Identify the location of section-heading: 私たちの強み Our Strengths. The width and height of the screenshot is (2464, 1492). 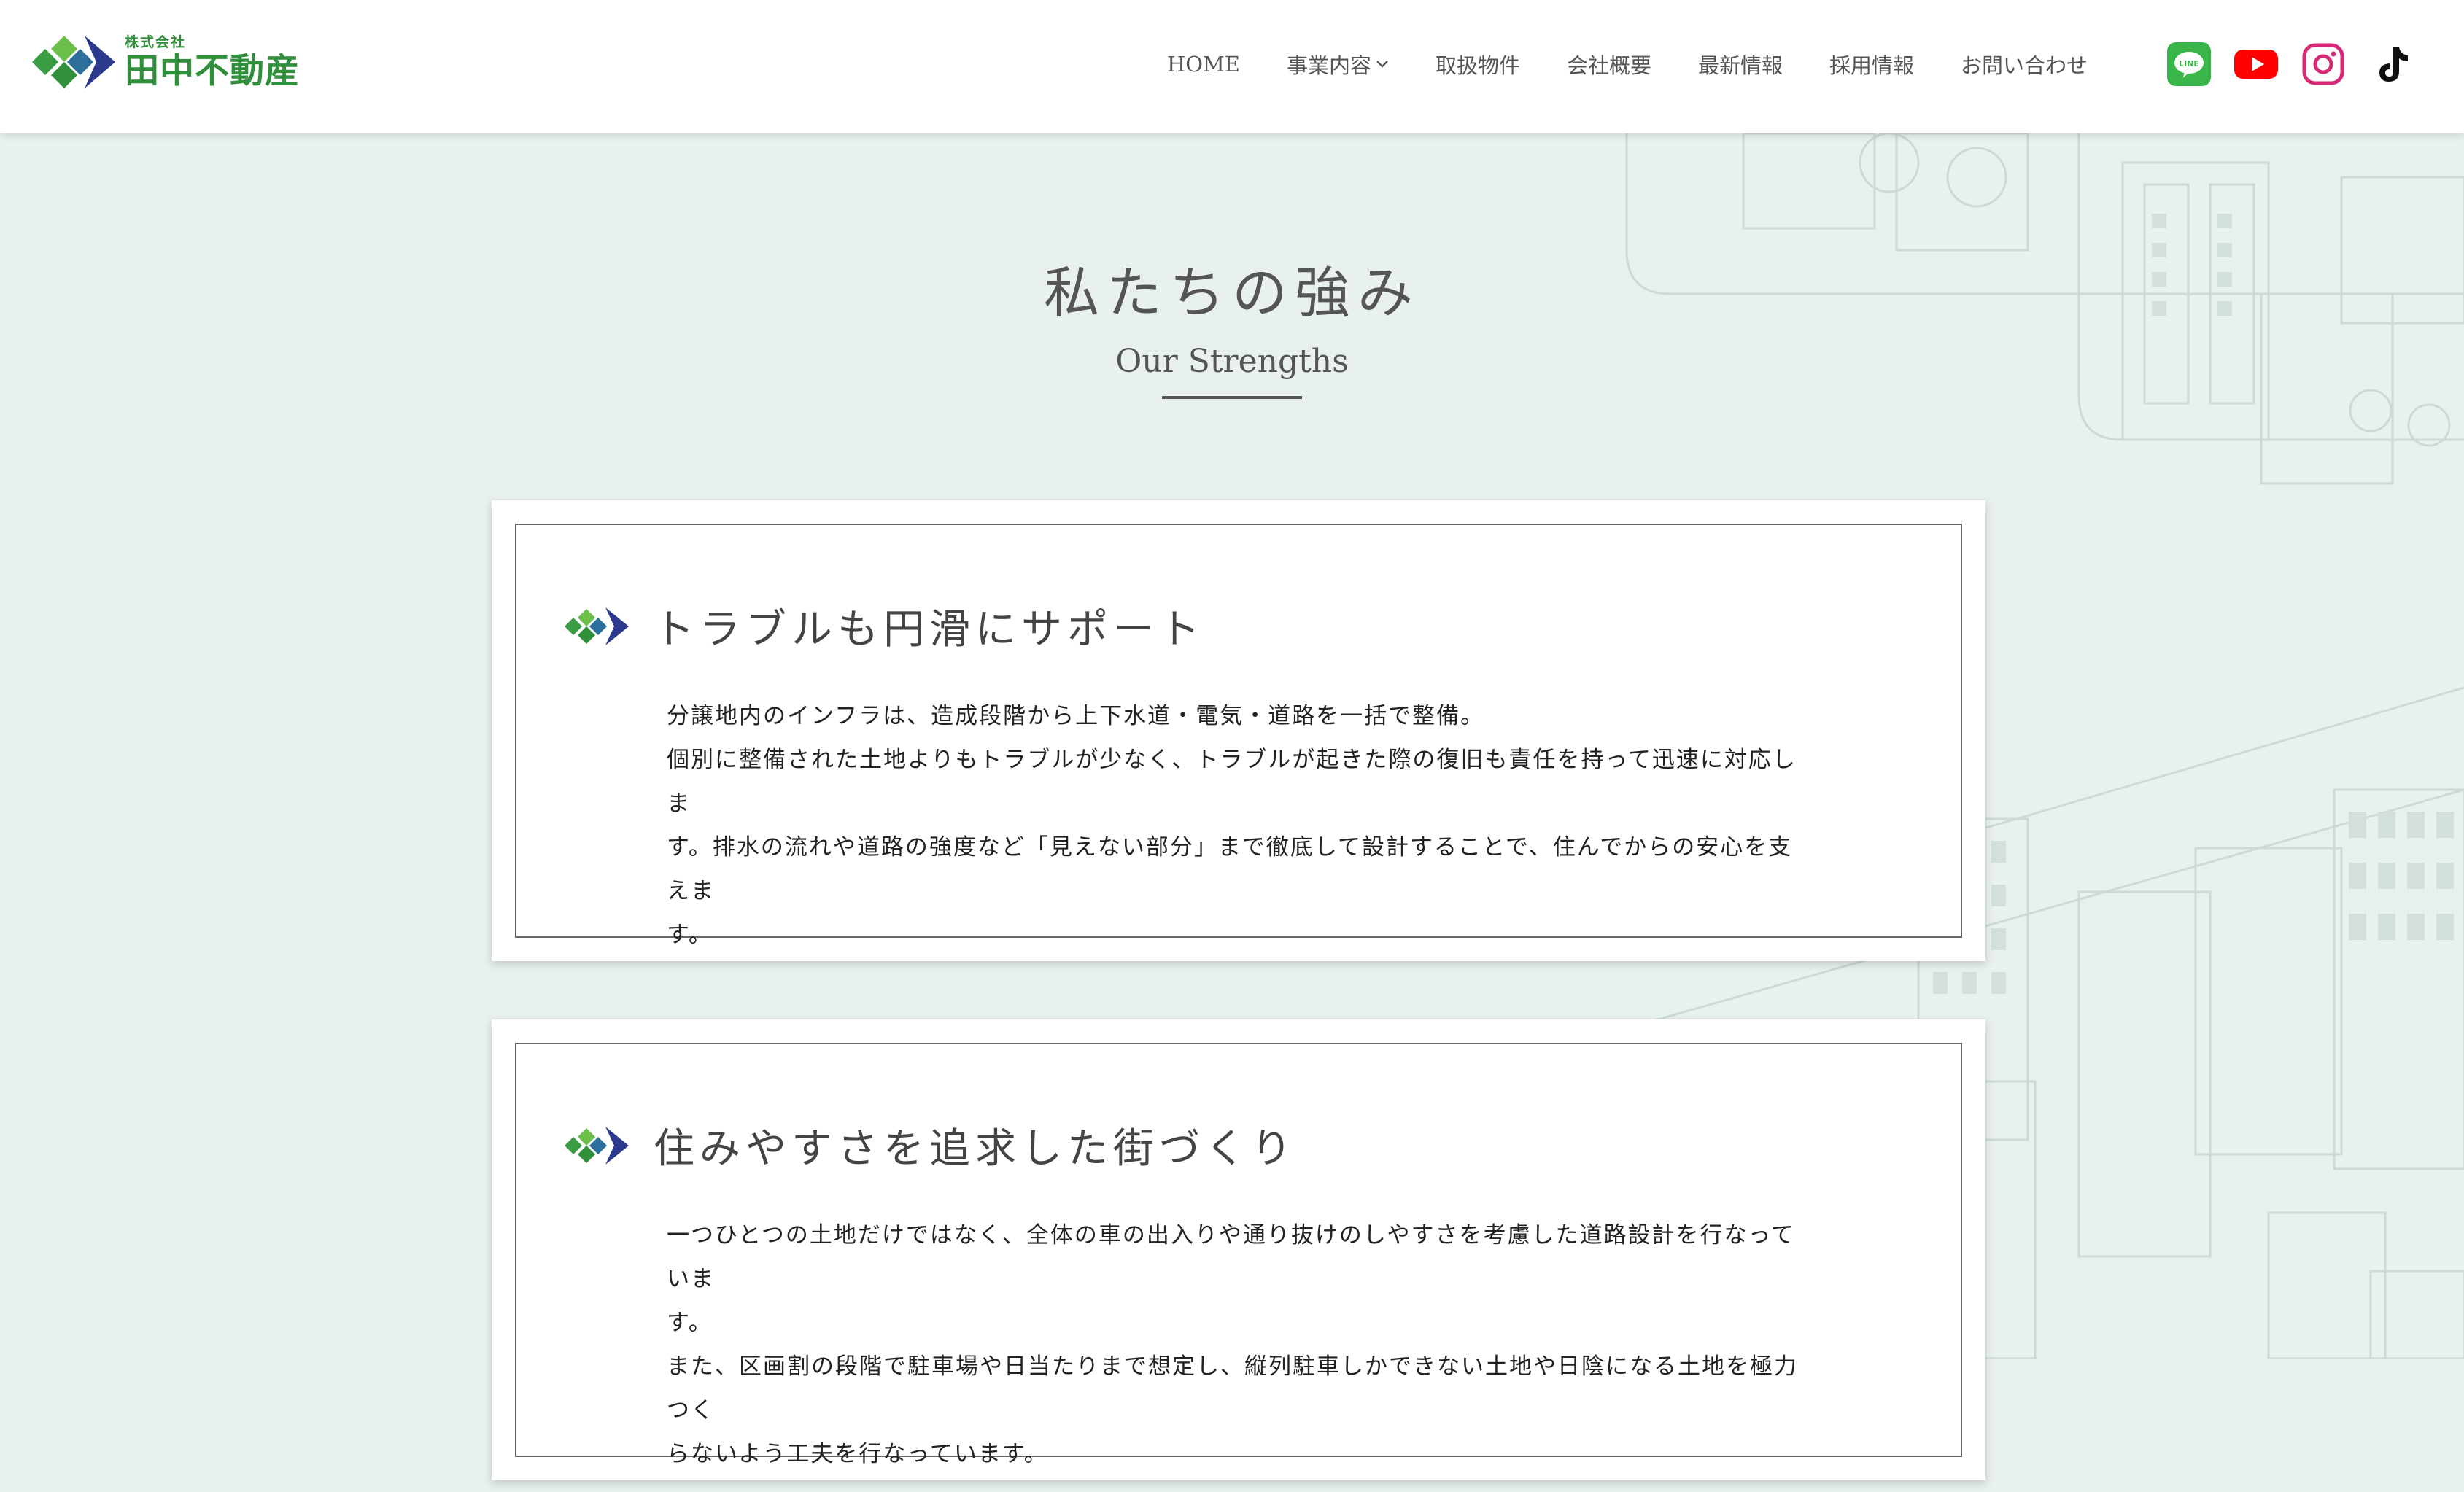
(1232, 323).